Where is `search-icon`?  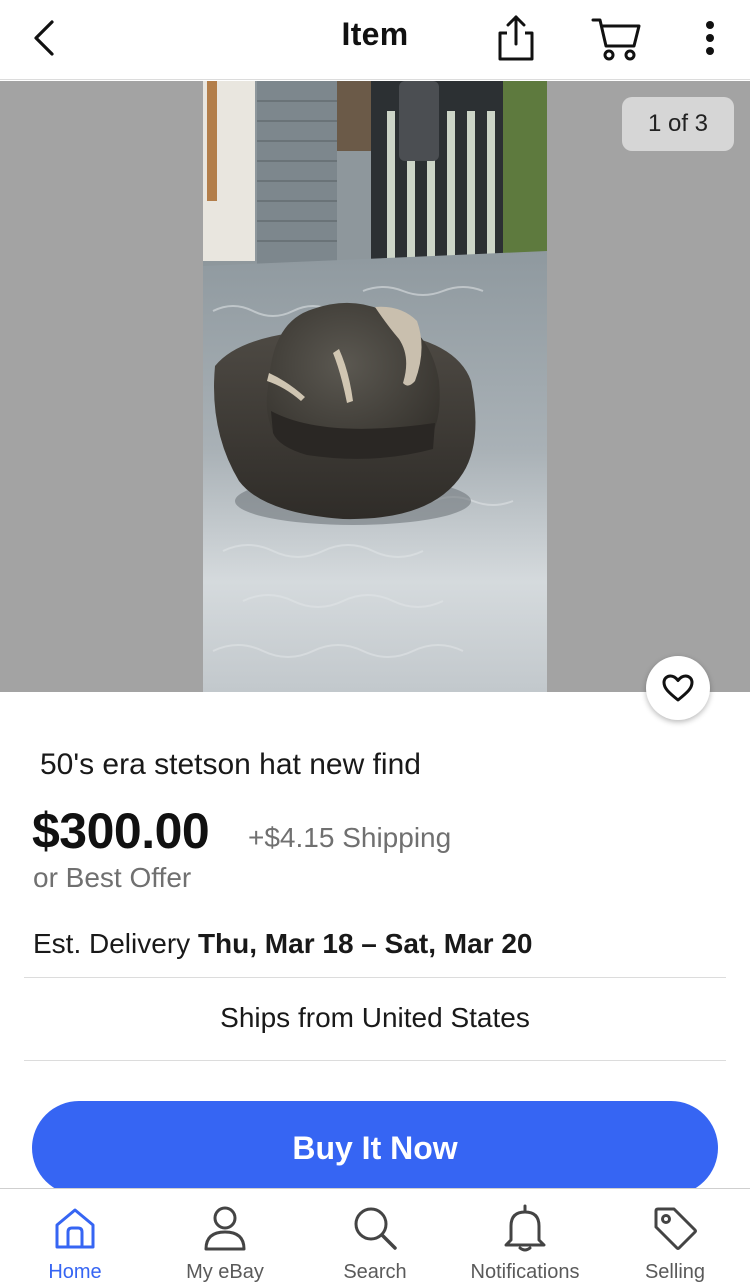 search-icon is located at coordinates (375, 1228).